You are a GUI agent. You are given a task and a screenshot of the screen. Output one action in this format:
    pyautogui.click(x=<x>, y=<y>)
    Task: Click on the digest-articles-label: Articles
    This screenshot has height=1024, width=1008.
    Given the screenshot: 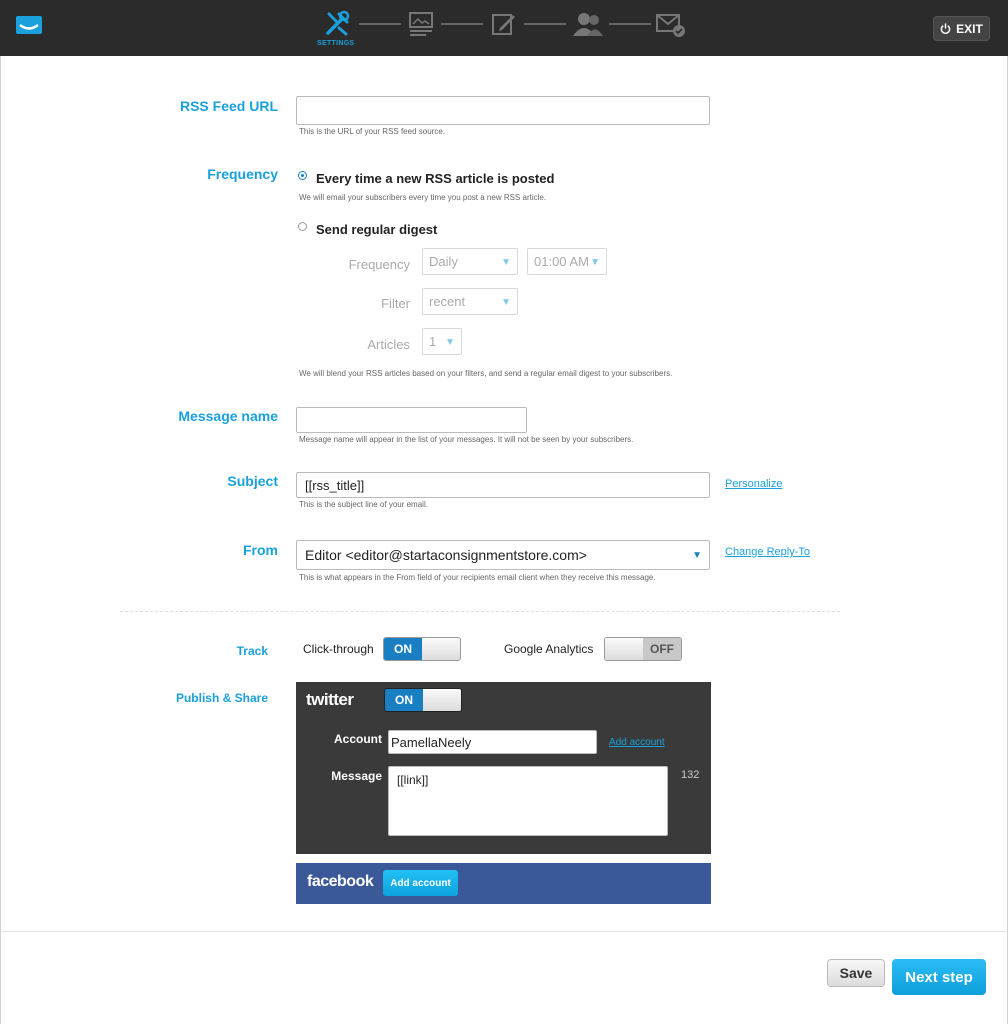 What is the action you would take?
    pyautogui.click(x=388, y=344)
    